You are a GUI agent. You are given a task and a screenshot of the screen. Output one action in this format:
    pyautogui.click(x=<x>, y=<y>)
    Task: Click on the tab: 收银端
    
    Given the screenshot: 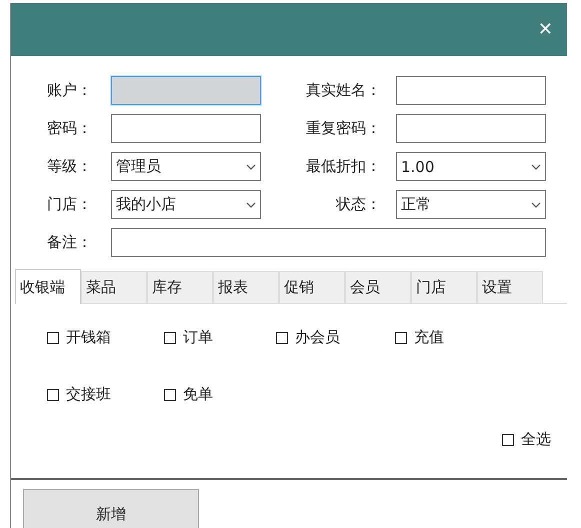 What is the action you would take?
    pyautogui.click(x=48, y=286)
    